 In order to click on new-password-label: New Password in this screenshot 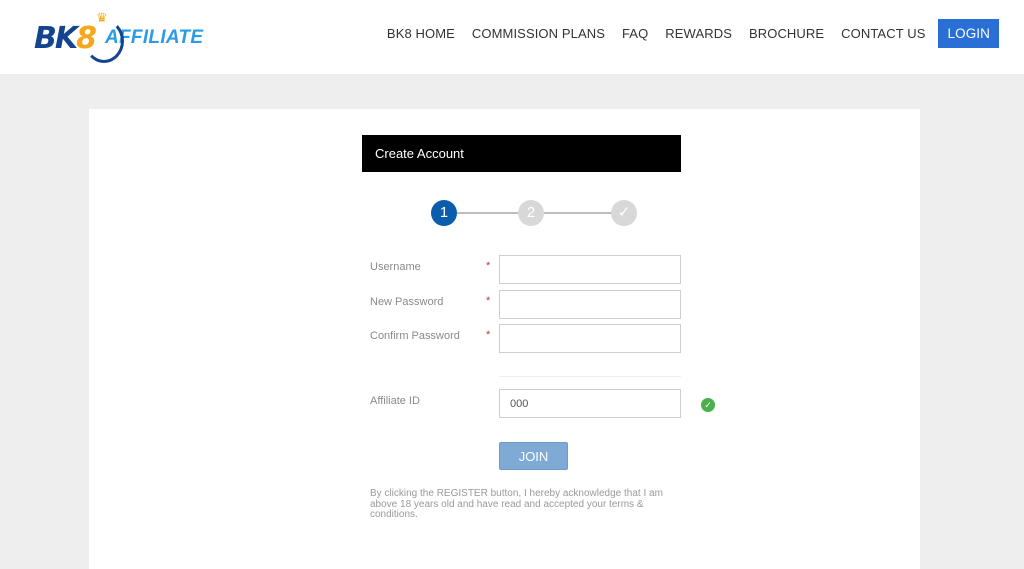, I will do `click(407, 302)`.